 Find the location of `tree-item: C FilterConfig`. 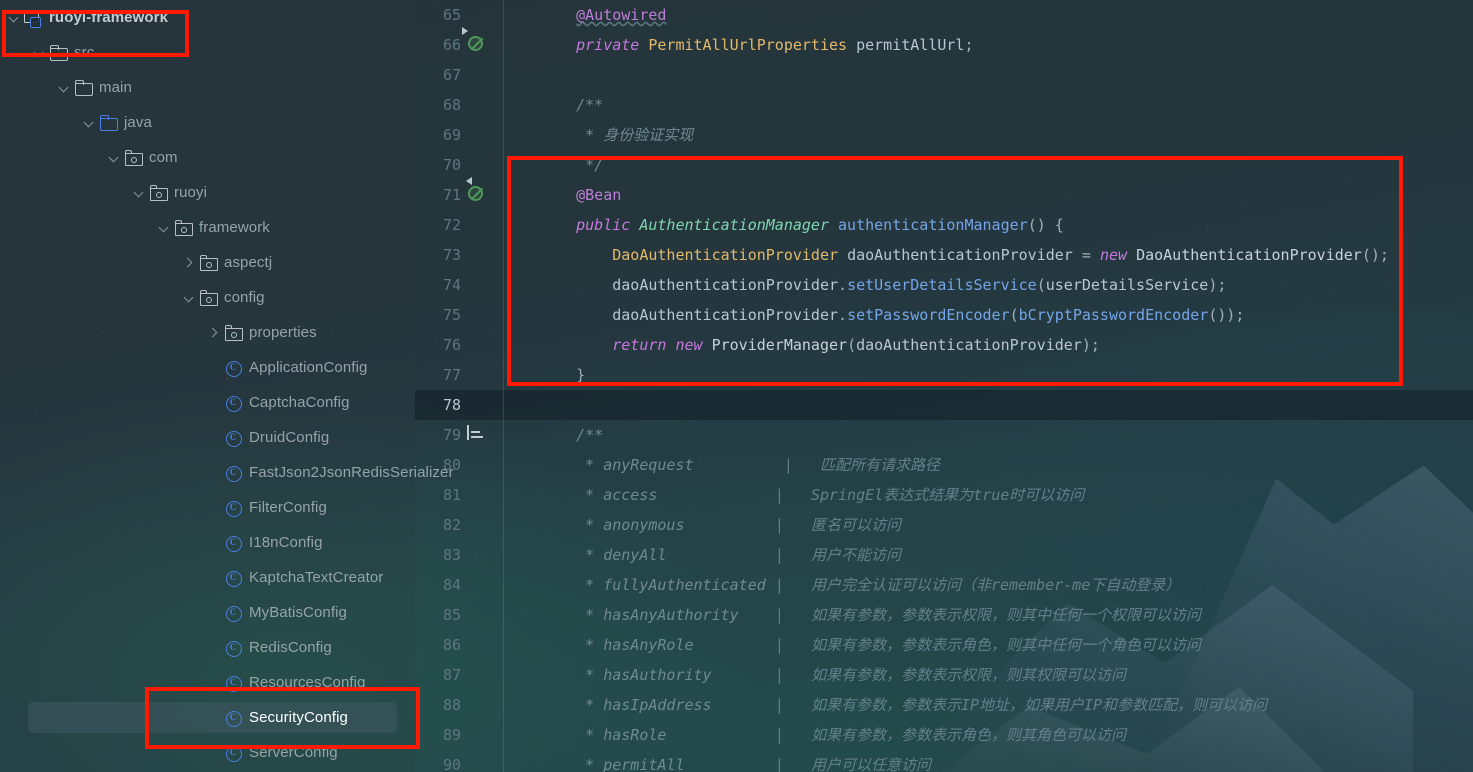

tree-item: C FilterConfig is located at coordinates (207, 507).